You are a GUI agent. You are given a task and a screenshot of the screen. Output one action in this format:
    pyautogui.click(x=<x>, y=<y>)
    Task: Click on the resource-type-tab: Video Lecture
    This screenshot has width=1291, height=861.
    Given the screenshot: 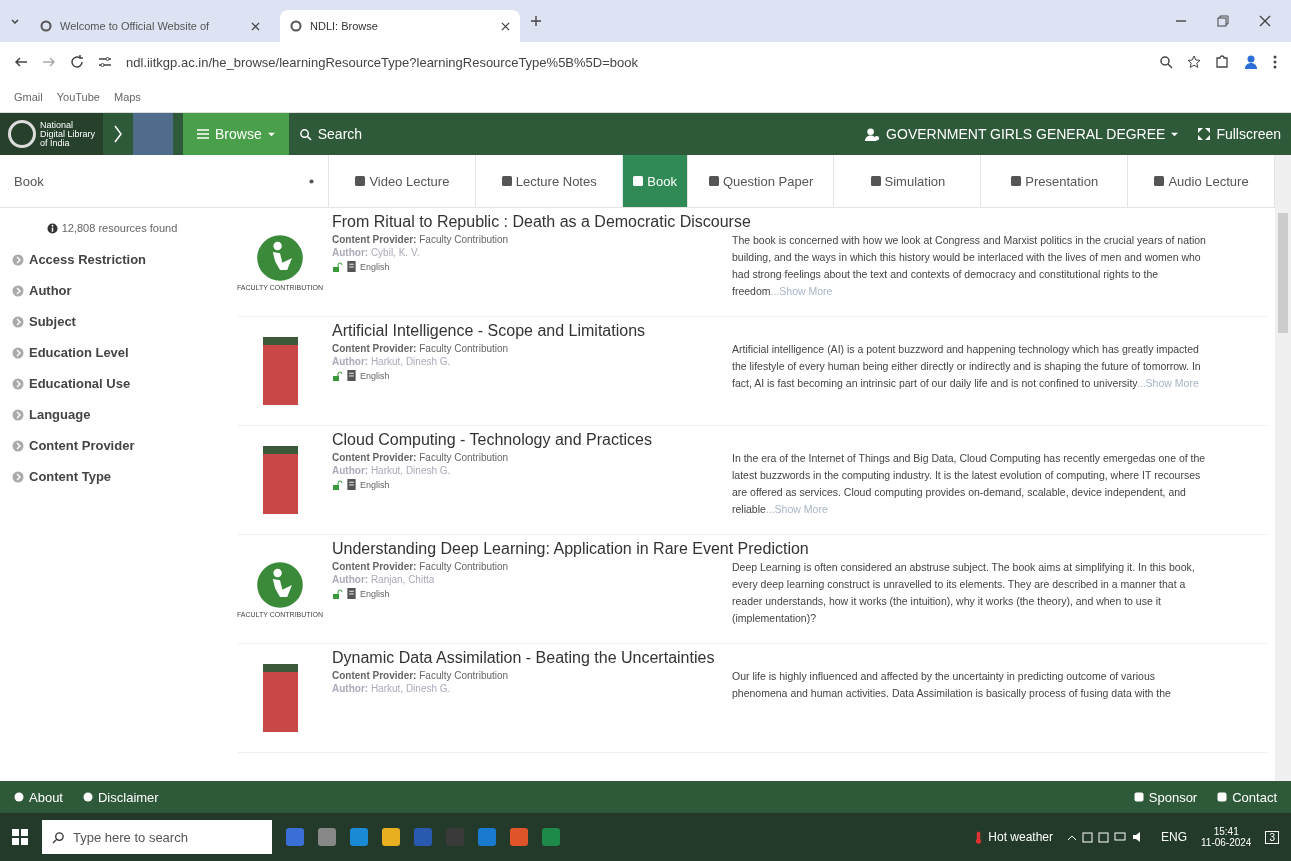 What is the action you would take?
    pyautogui.click(x=402, y=181)
    